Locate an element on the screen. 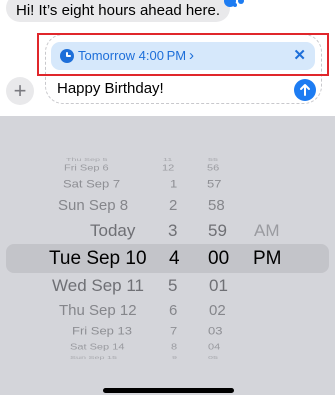  picker-date-item-selected: Tue Sep 10 is located at coordinates (98, 258).